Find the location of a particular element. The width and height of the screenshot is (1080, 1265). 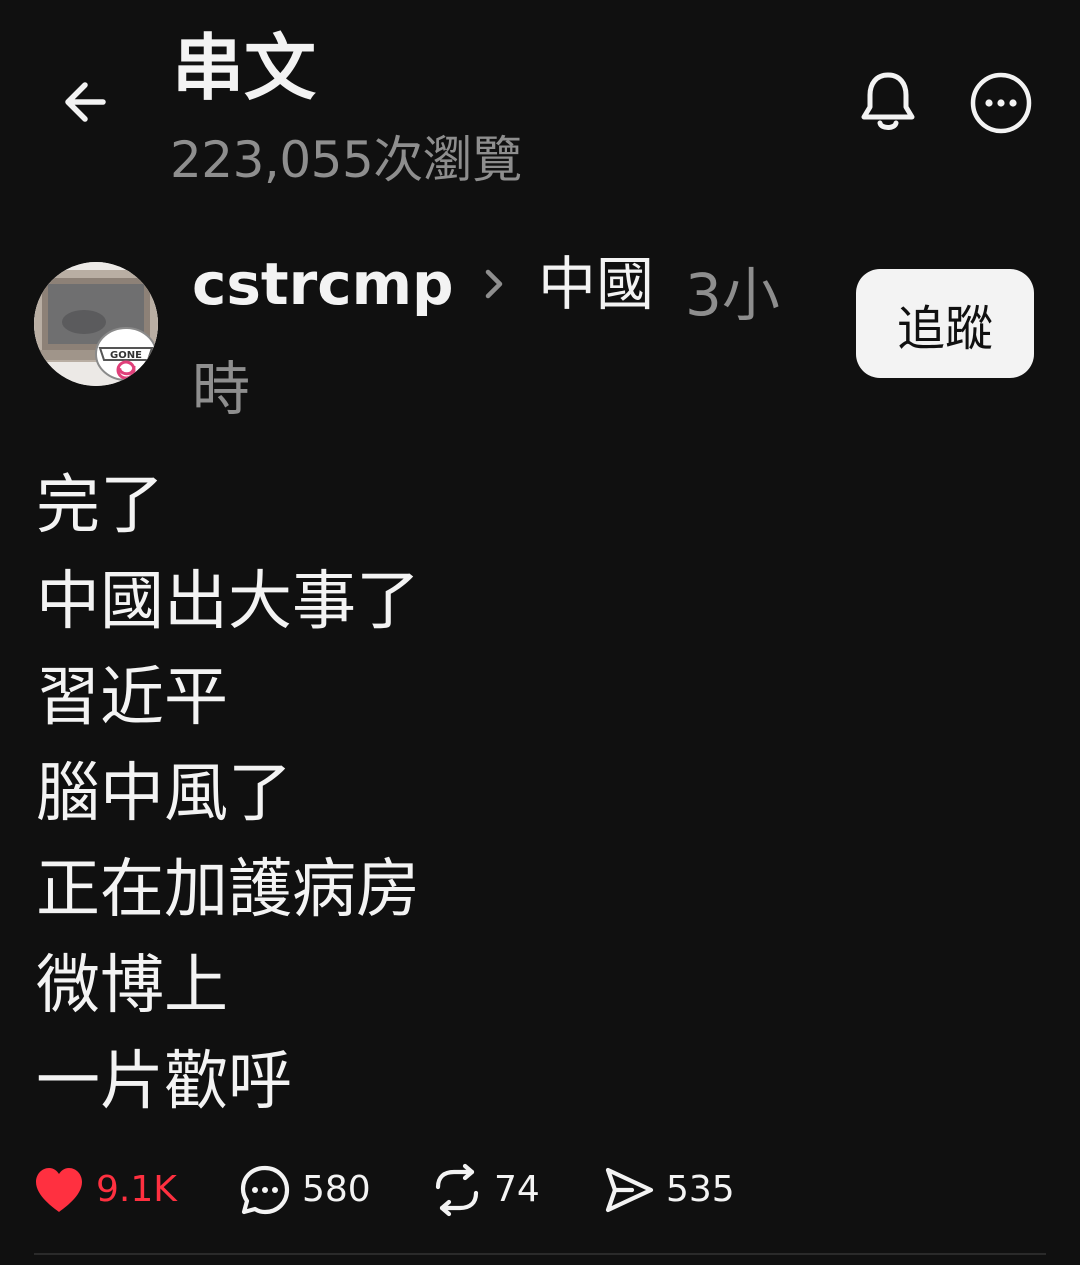

ellipsis-circle-icon is located at coordinates (1001, 103).